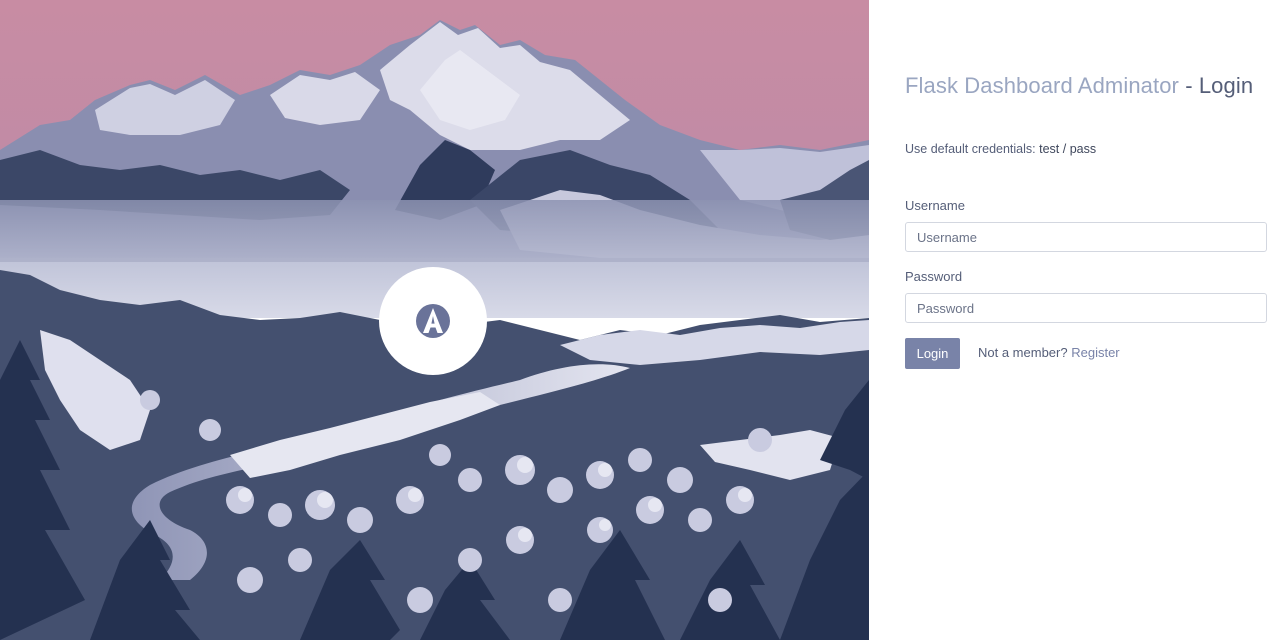 The height and width of the screenshot is (640, 1280). I want to click on page-title: Flask Dashboard Adminator - Login, so click(1079, 86).